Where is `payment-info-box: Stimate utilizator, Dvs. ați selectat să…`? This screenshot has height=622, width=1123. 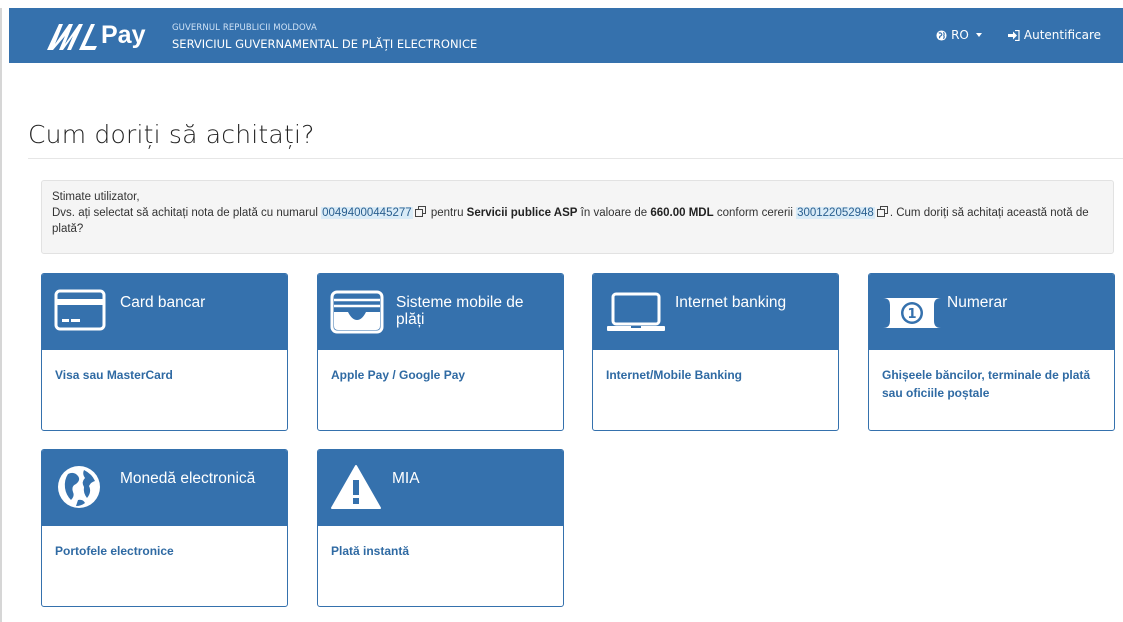 payment-info-box: Stimate utilizator, Dvs. ați selectat să… is located at coordinates (577, 217).